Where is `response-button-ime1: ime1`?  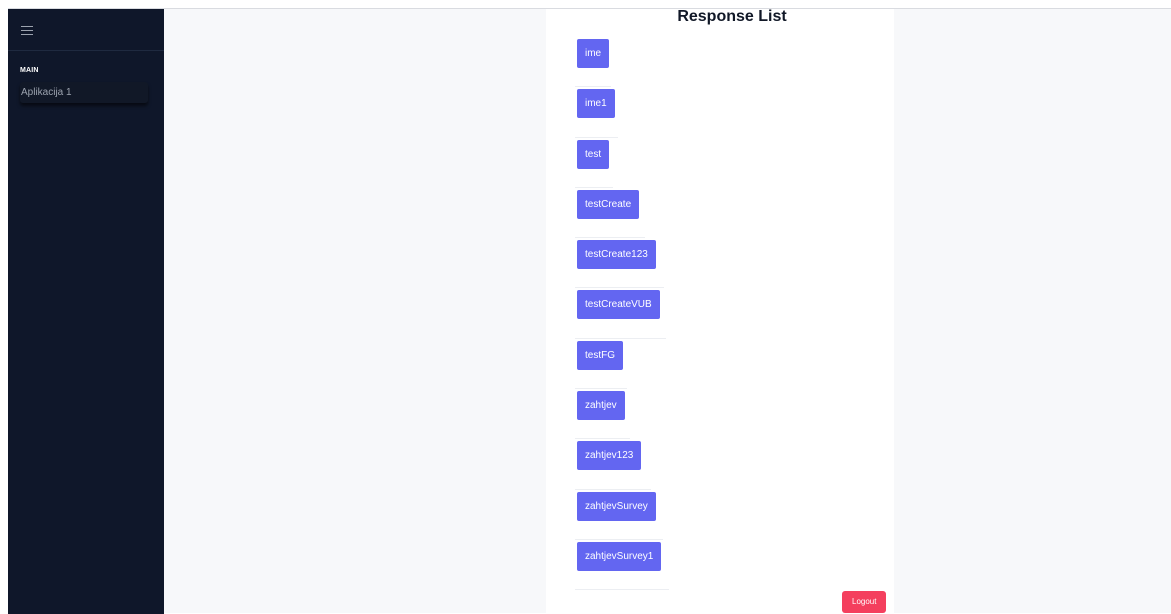
response-button-ime1: ime1 is located at coordinates (596, 104).